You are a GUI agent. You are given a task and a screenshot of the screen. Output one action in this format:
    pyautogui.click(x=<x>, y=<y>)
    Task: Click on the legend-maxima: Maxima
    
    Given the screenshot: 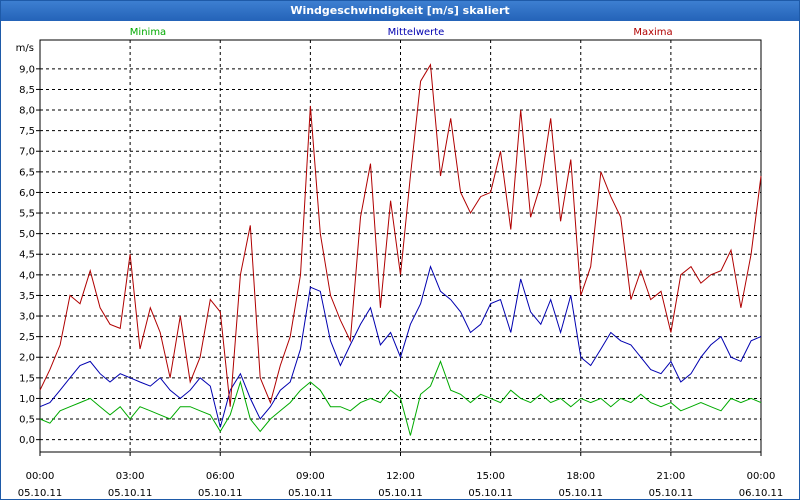 What is the action you would take?
    pyautogui.click(x=652, y=32)
    